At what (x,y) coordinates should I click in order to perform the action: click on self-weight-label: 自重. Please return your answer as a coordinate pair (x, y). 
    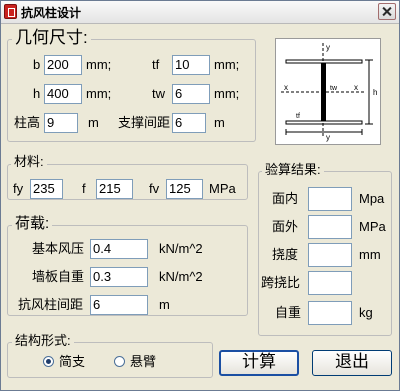
    Looking at the image, I should click on (288, 312).